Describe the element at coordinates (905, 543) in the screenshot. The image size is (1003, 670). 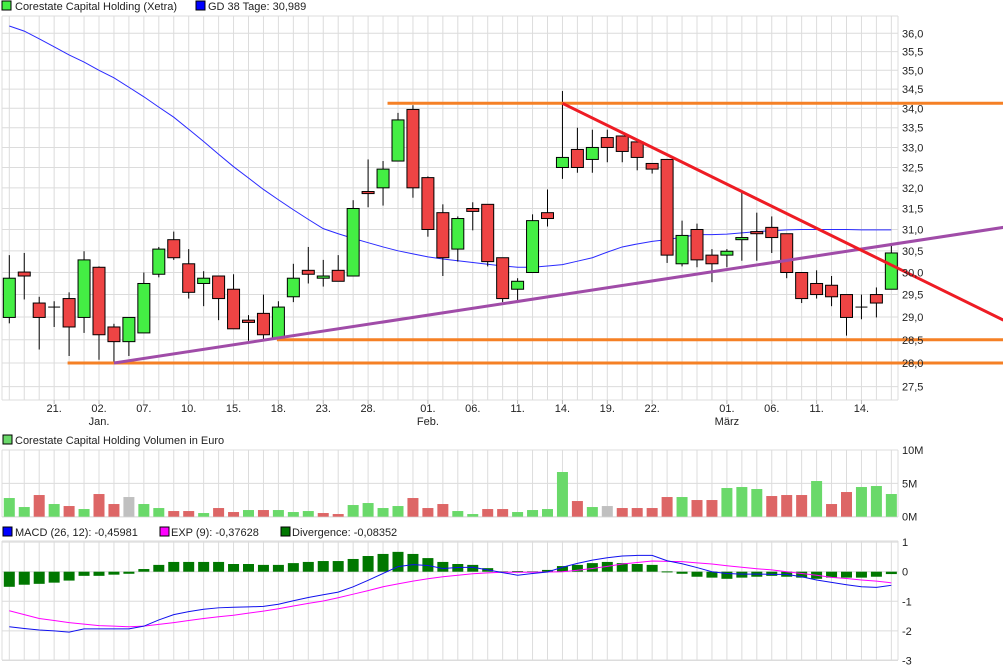
I see `macd-tick-label: 1` at that location.